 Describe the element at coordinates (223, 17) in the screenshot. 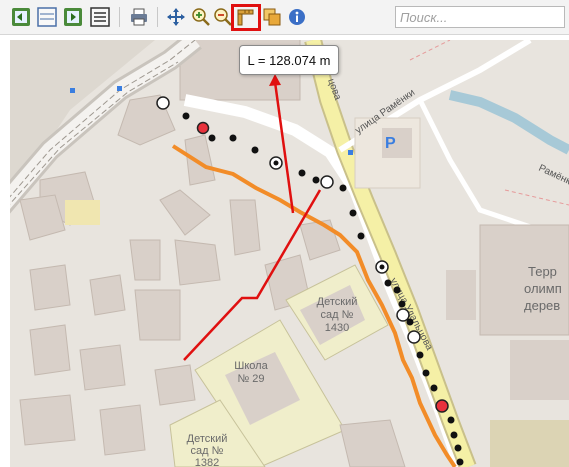

I see `zoom-out-icon` at that location.